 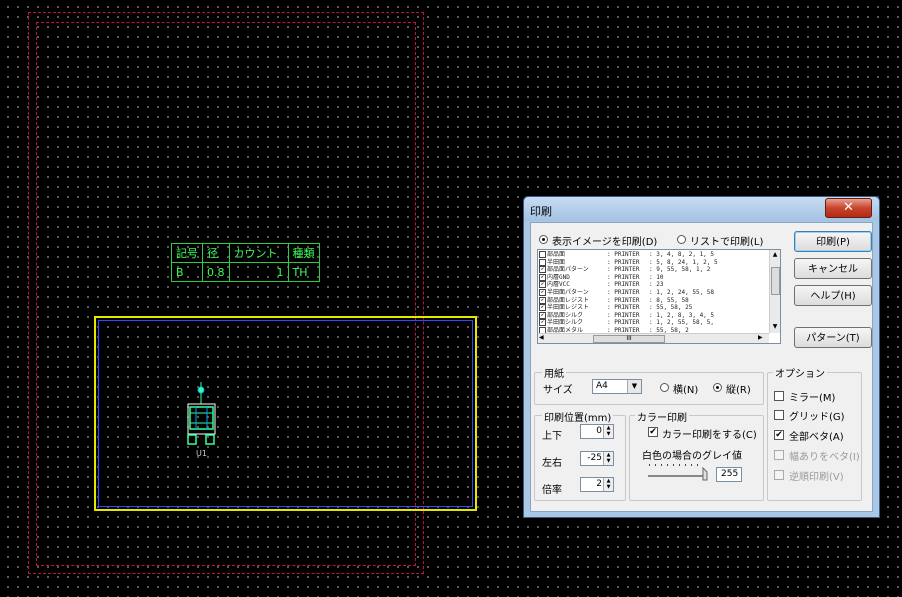 What do you see at coordinates (653, 432) in the screenshot?
I see `color-print-checkbox: ✔` at bounding box center [653, 432].